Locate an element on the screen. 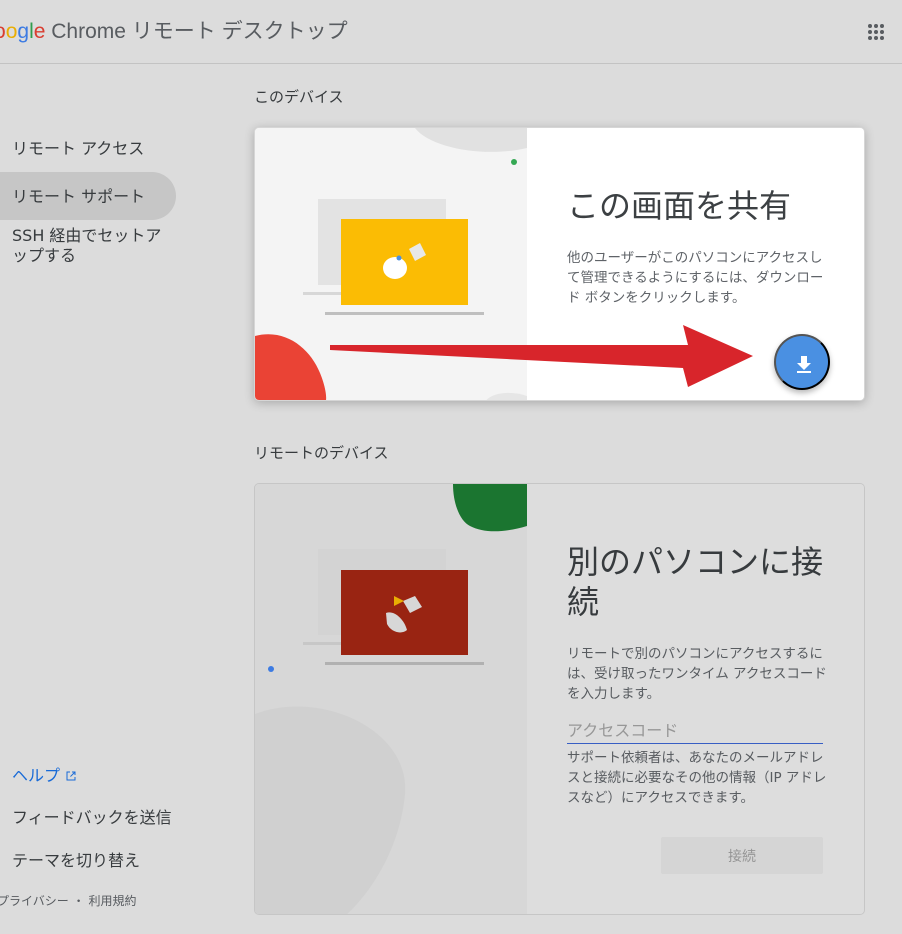 Image resolution: width=902 pixels, height=934 pixels. terms-link: 利用規約 is located at coordinates (112, 901).